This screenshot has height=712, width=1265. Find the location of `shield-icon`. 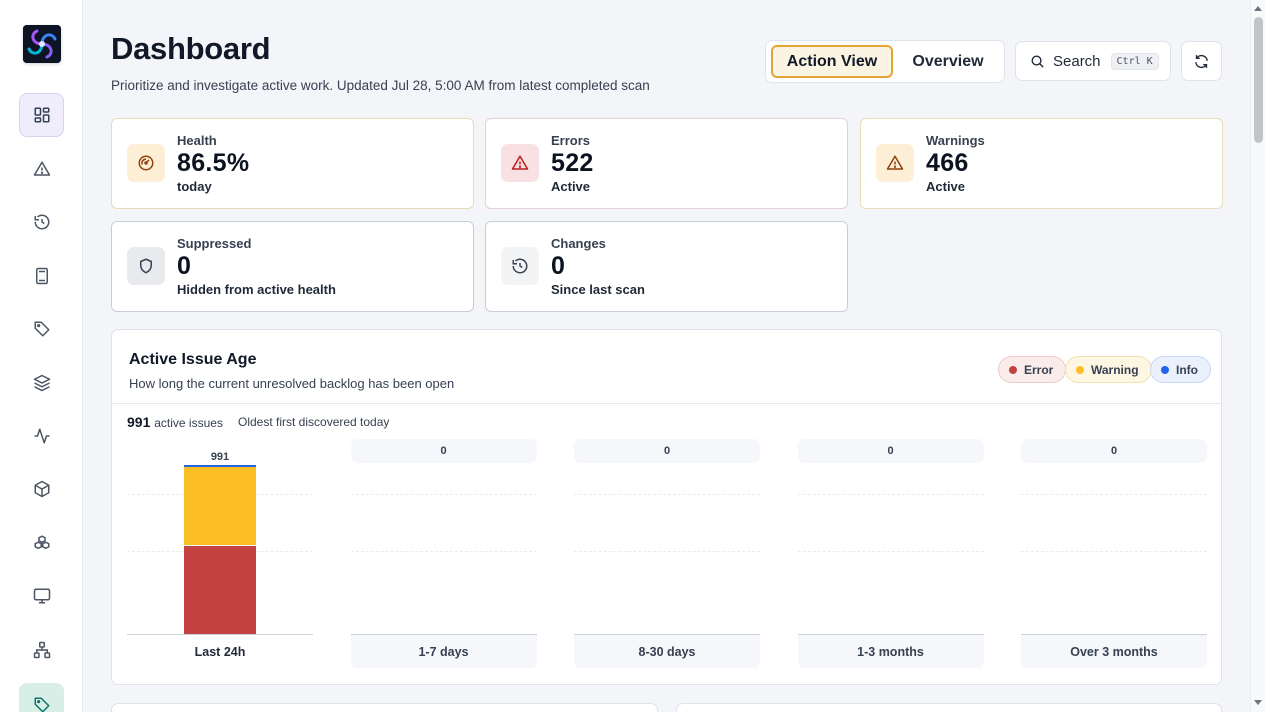

shield-icon is located at coordinates (146, 266).